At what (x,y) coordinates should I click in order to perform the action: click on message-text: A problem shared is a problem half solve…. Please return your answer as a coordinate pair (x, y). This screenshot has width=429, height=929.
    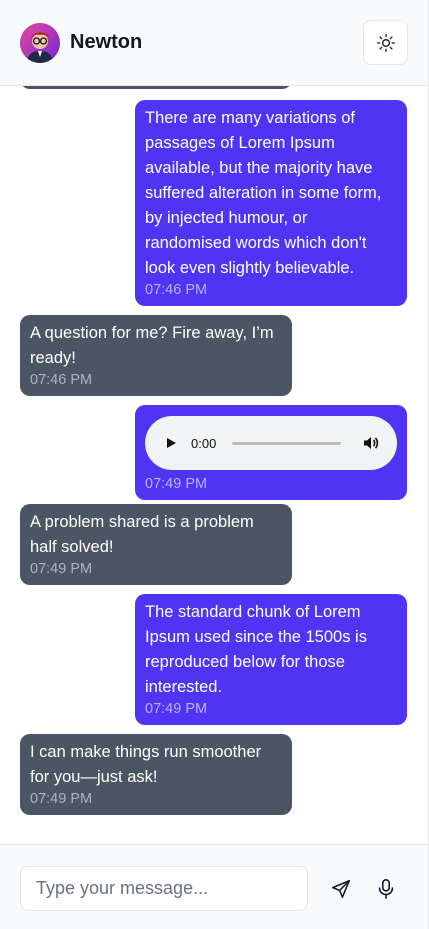
    Looking at the image, I should click on (142, 534).